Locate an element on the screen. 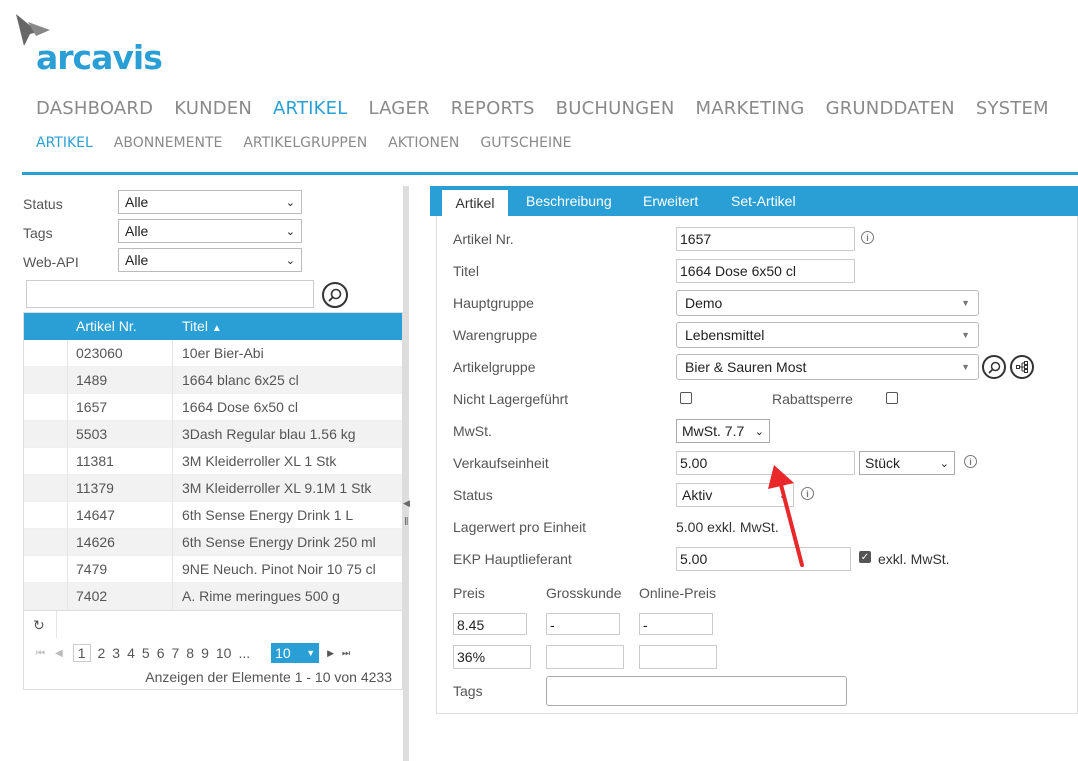 The width and height of the screenshot is (1078, 761). einheit-select: Stück ⌄ is located at coordinates (907, 463).